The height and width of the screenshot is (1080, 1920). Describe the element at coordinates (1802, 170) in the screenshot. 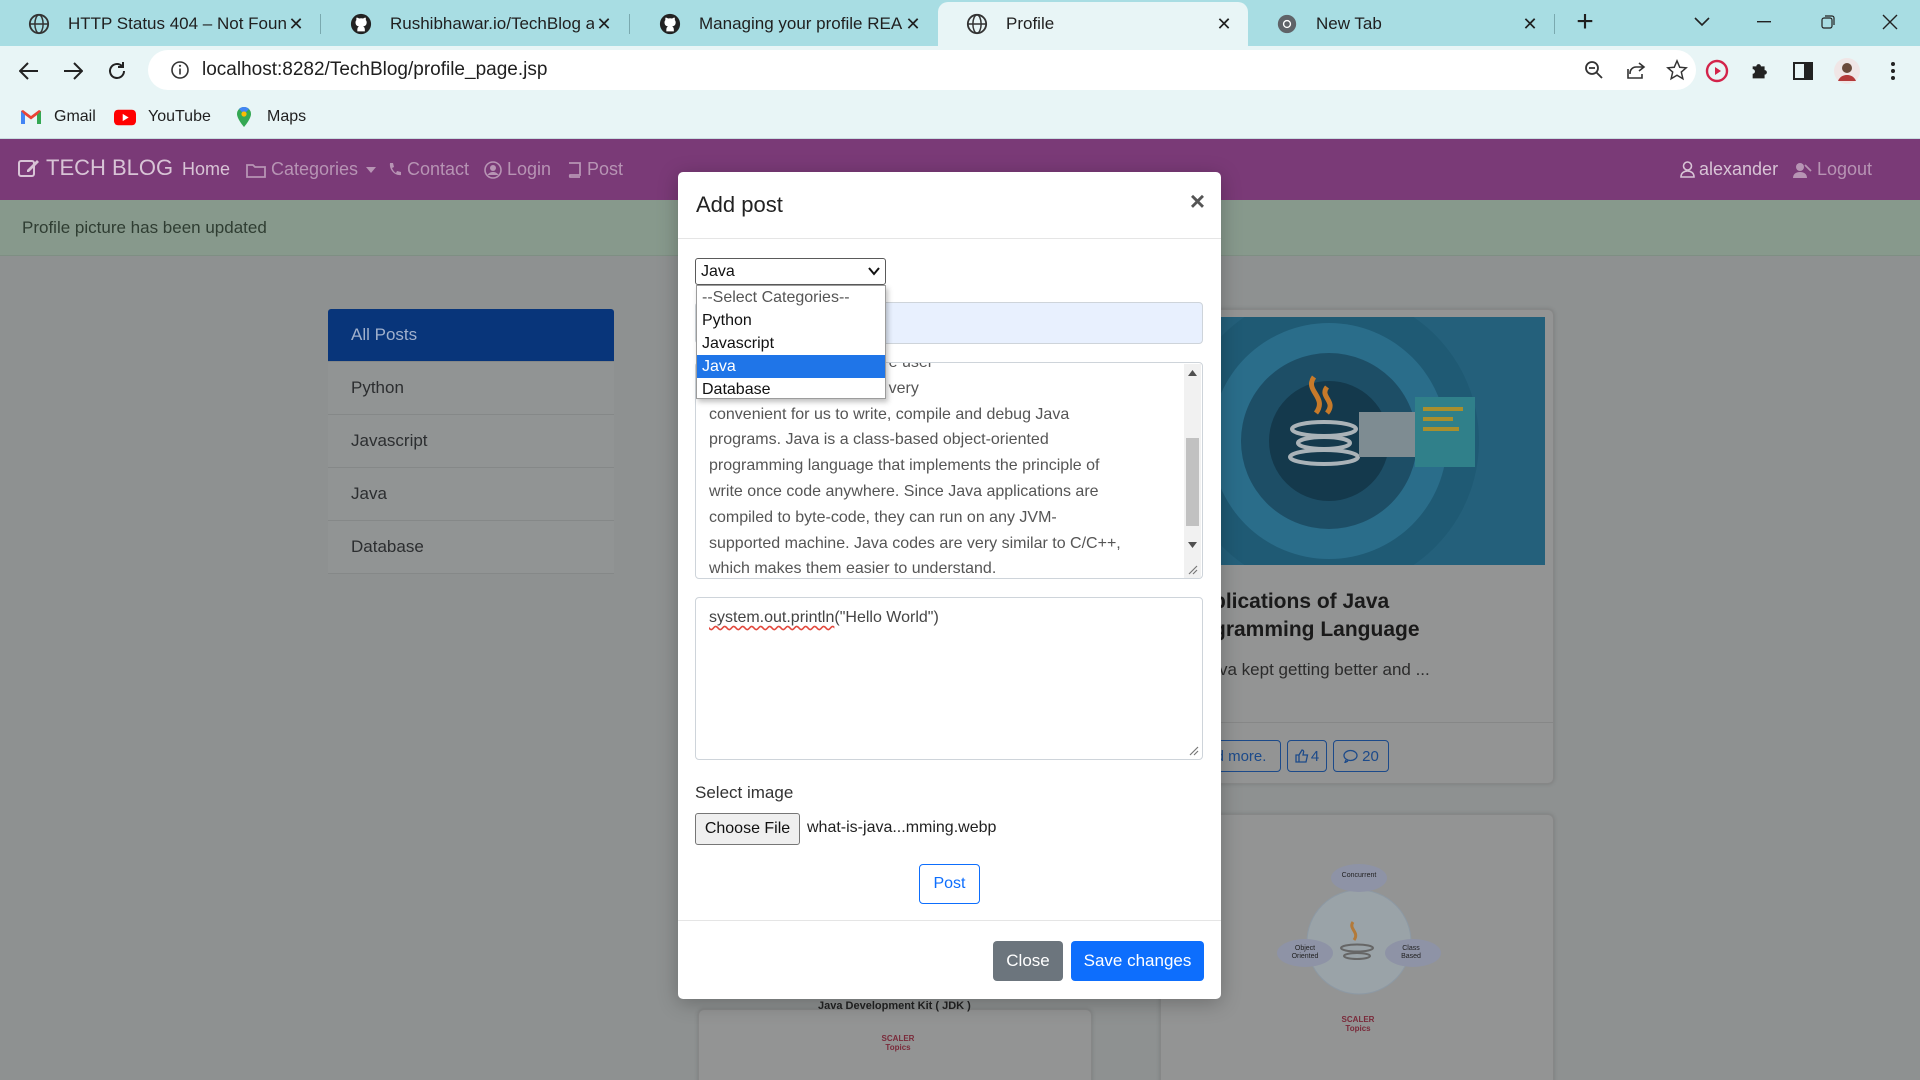

I see `user-slash-icon` at that location.